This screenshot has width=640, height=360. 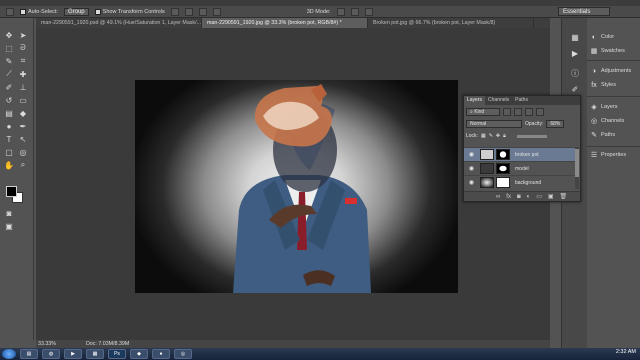 What do you see at coordinates (613, 107) in the screenshot?
I see `panel-layers: ◈ Layers` at bounding box center [613, 107].